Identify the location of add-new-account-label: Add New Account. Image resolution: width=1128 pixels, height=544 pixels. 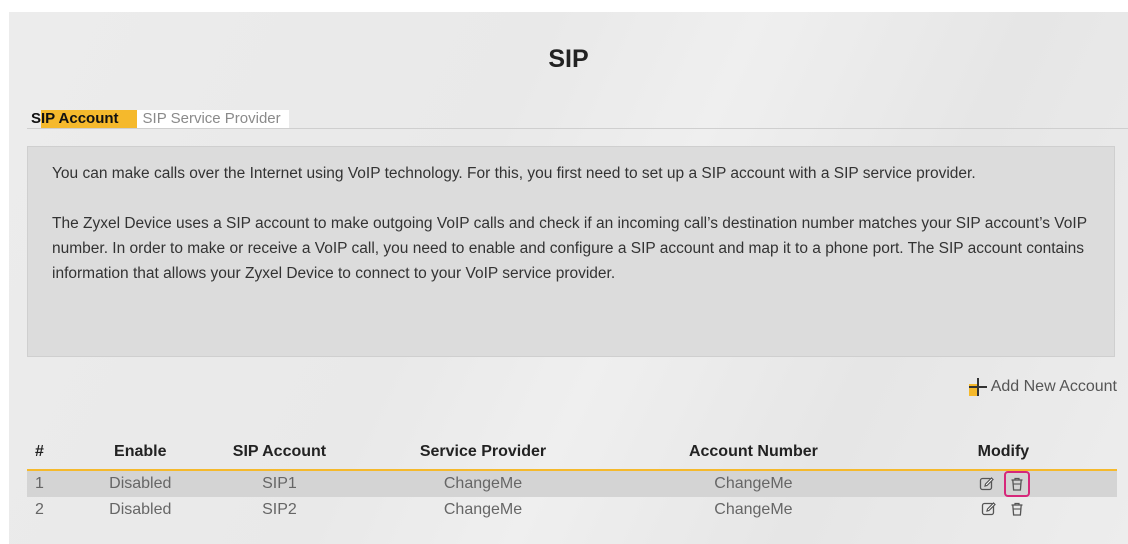
(1053, 386).